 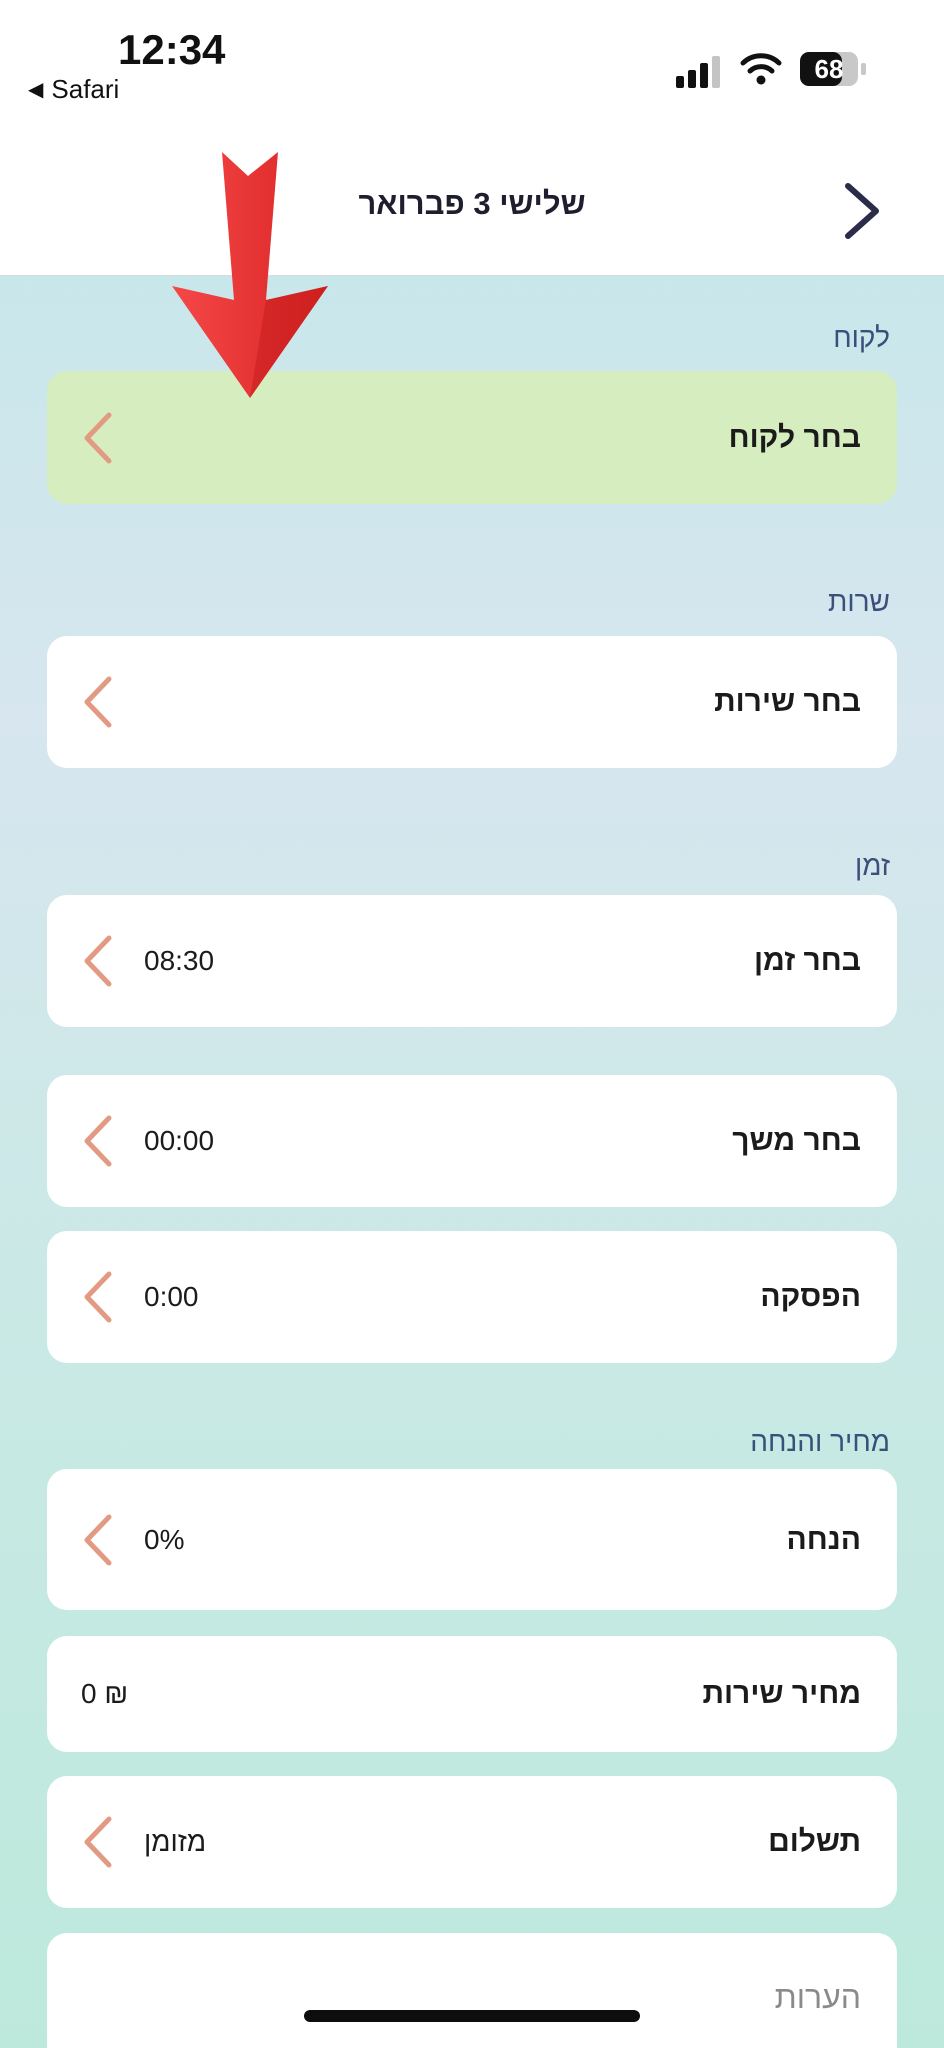 I want to click on service-price-value: 0 ₪, so click(x=105, y=1693).